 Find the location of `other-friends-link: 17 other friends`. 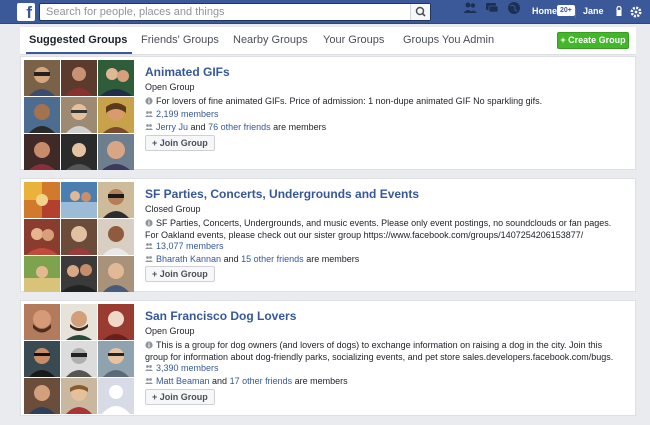

other-friends-link: 17 other friends is located at coordinates (261, 381).